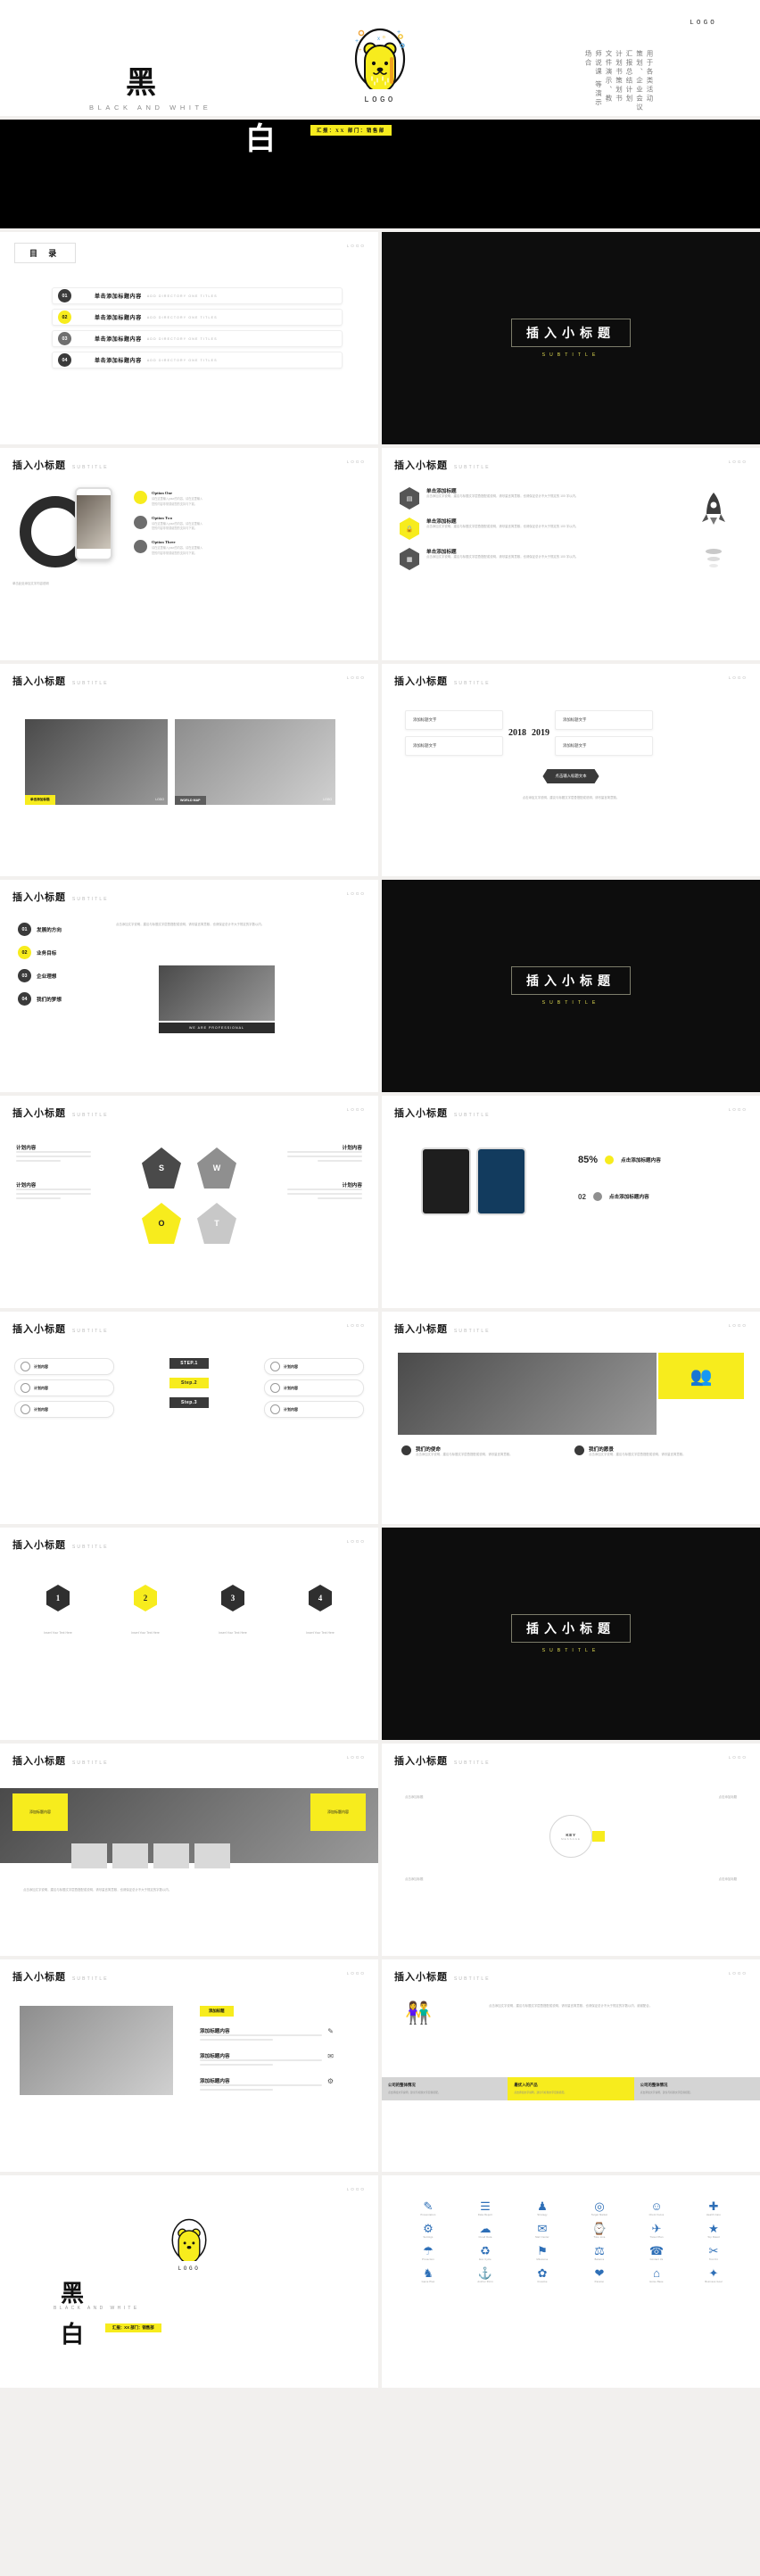 The image size is (760, 2576). Describe the element at coordinates (267, 2035) in the screenshot. I see `list-item: 添加标题内容 ✎` at that location.